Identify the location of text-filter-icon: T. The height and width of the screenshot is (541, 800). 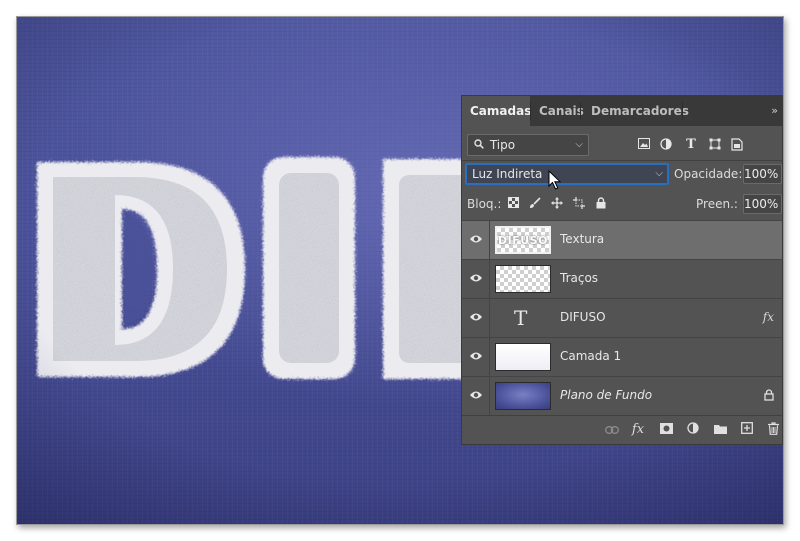
(691, 145).